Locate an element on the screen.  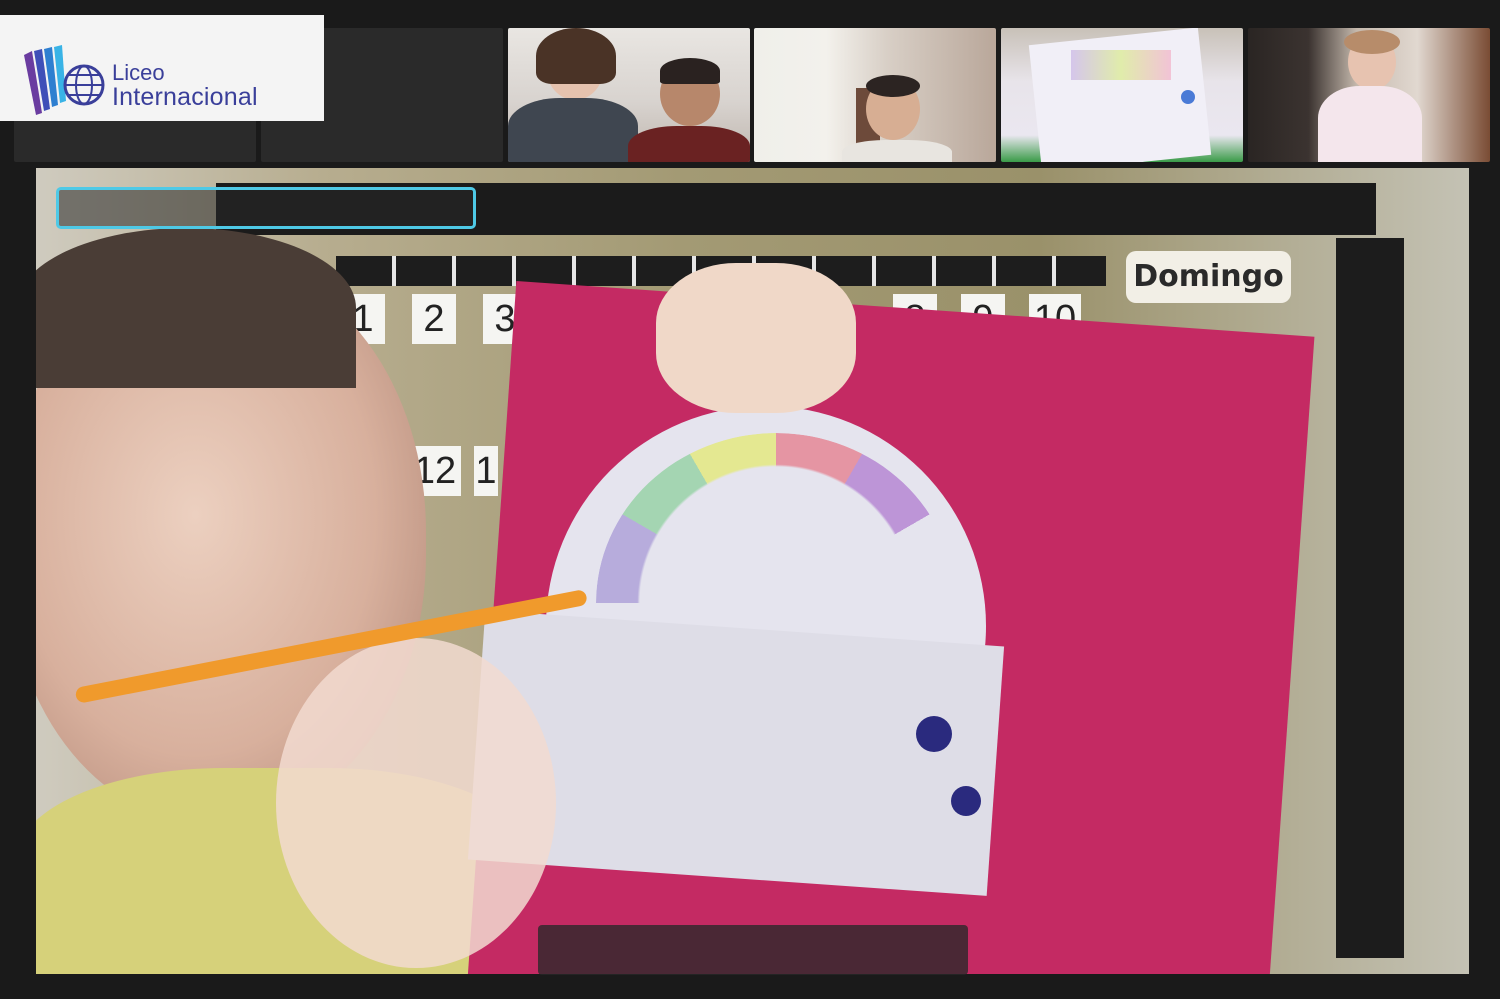
calendar-number: 2 is located at coordinates (434, 319).